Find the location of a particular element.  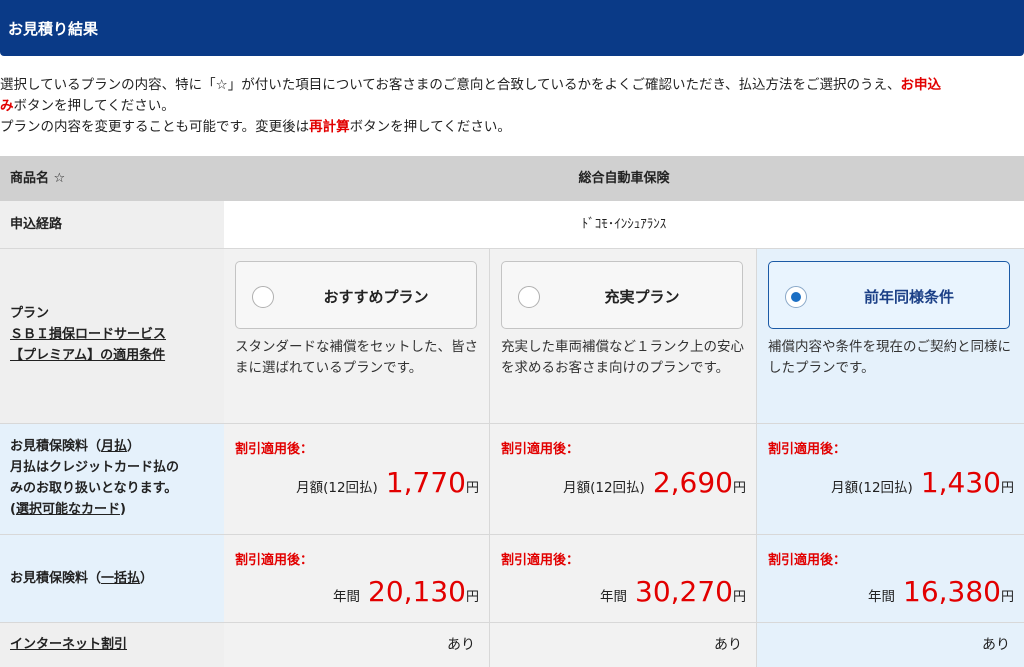

road-service-link: ＳＢＩ損保ロードサービス is located at coordinates (117, 334).